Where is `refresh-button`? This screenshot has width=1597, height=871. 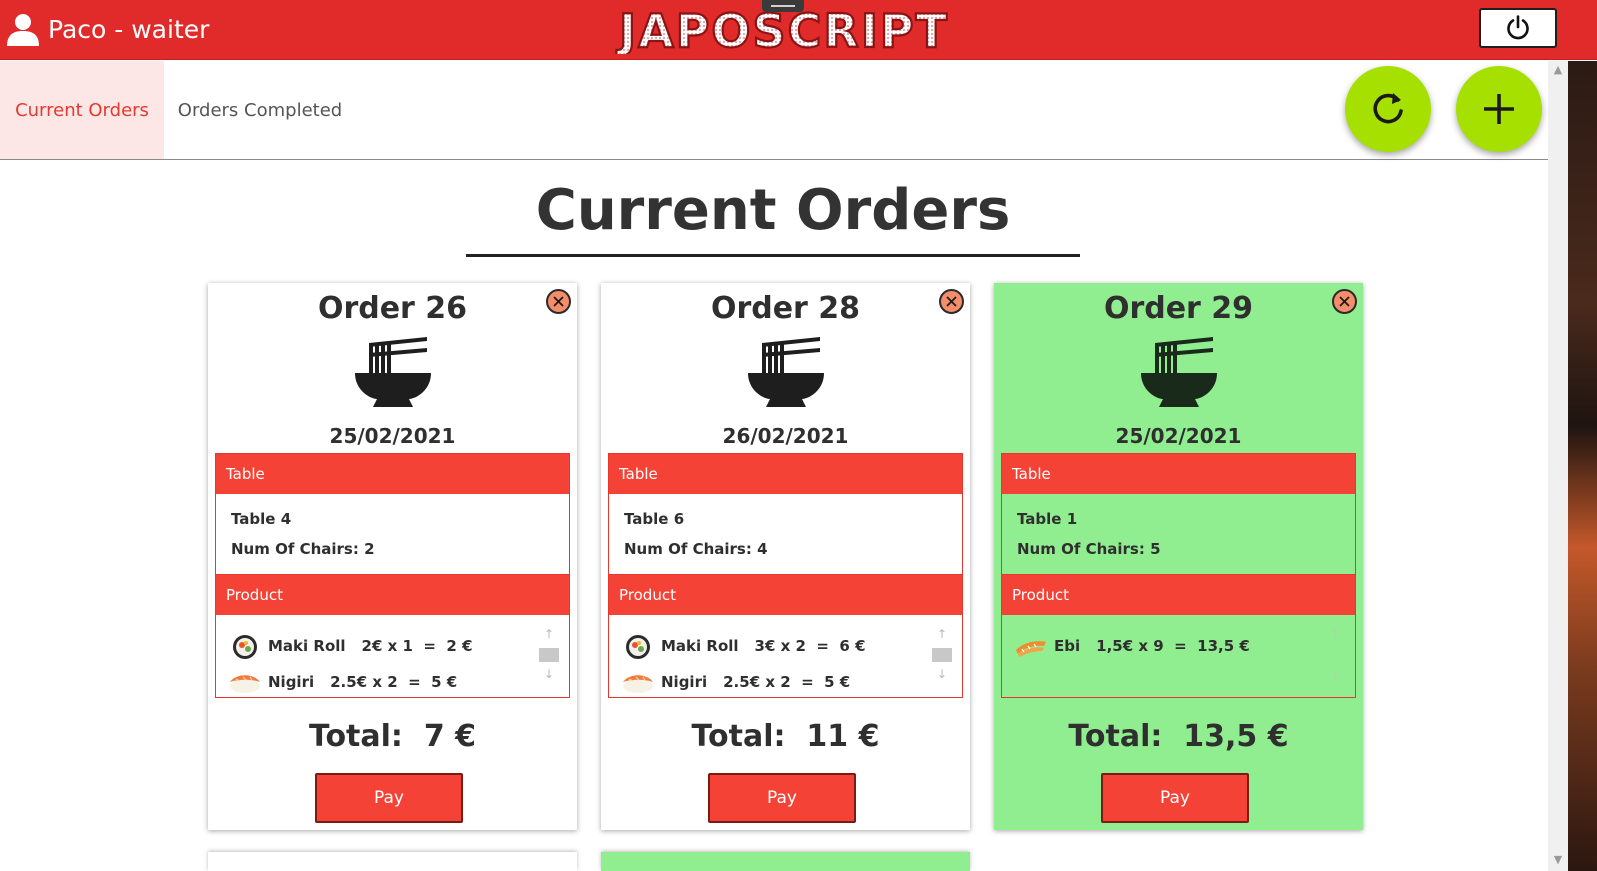
refresh-button is located at coordinates (1388, 109).